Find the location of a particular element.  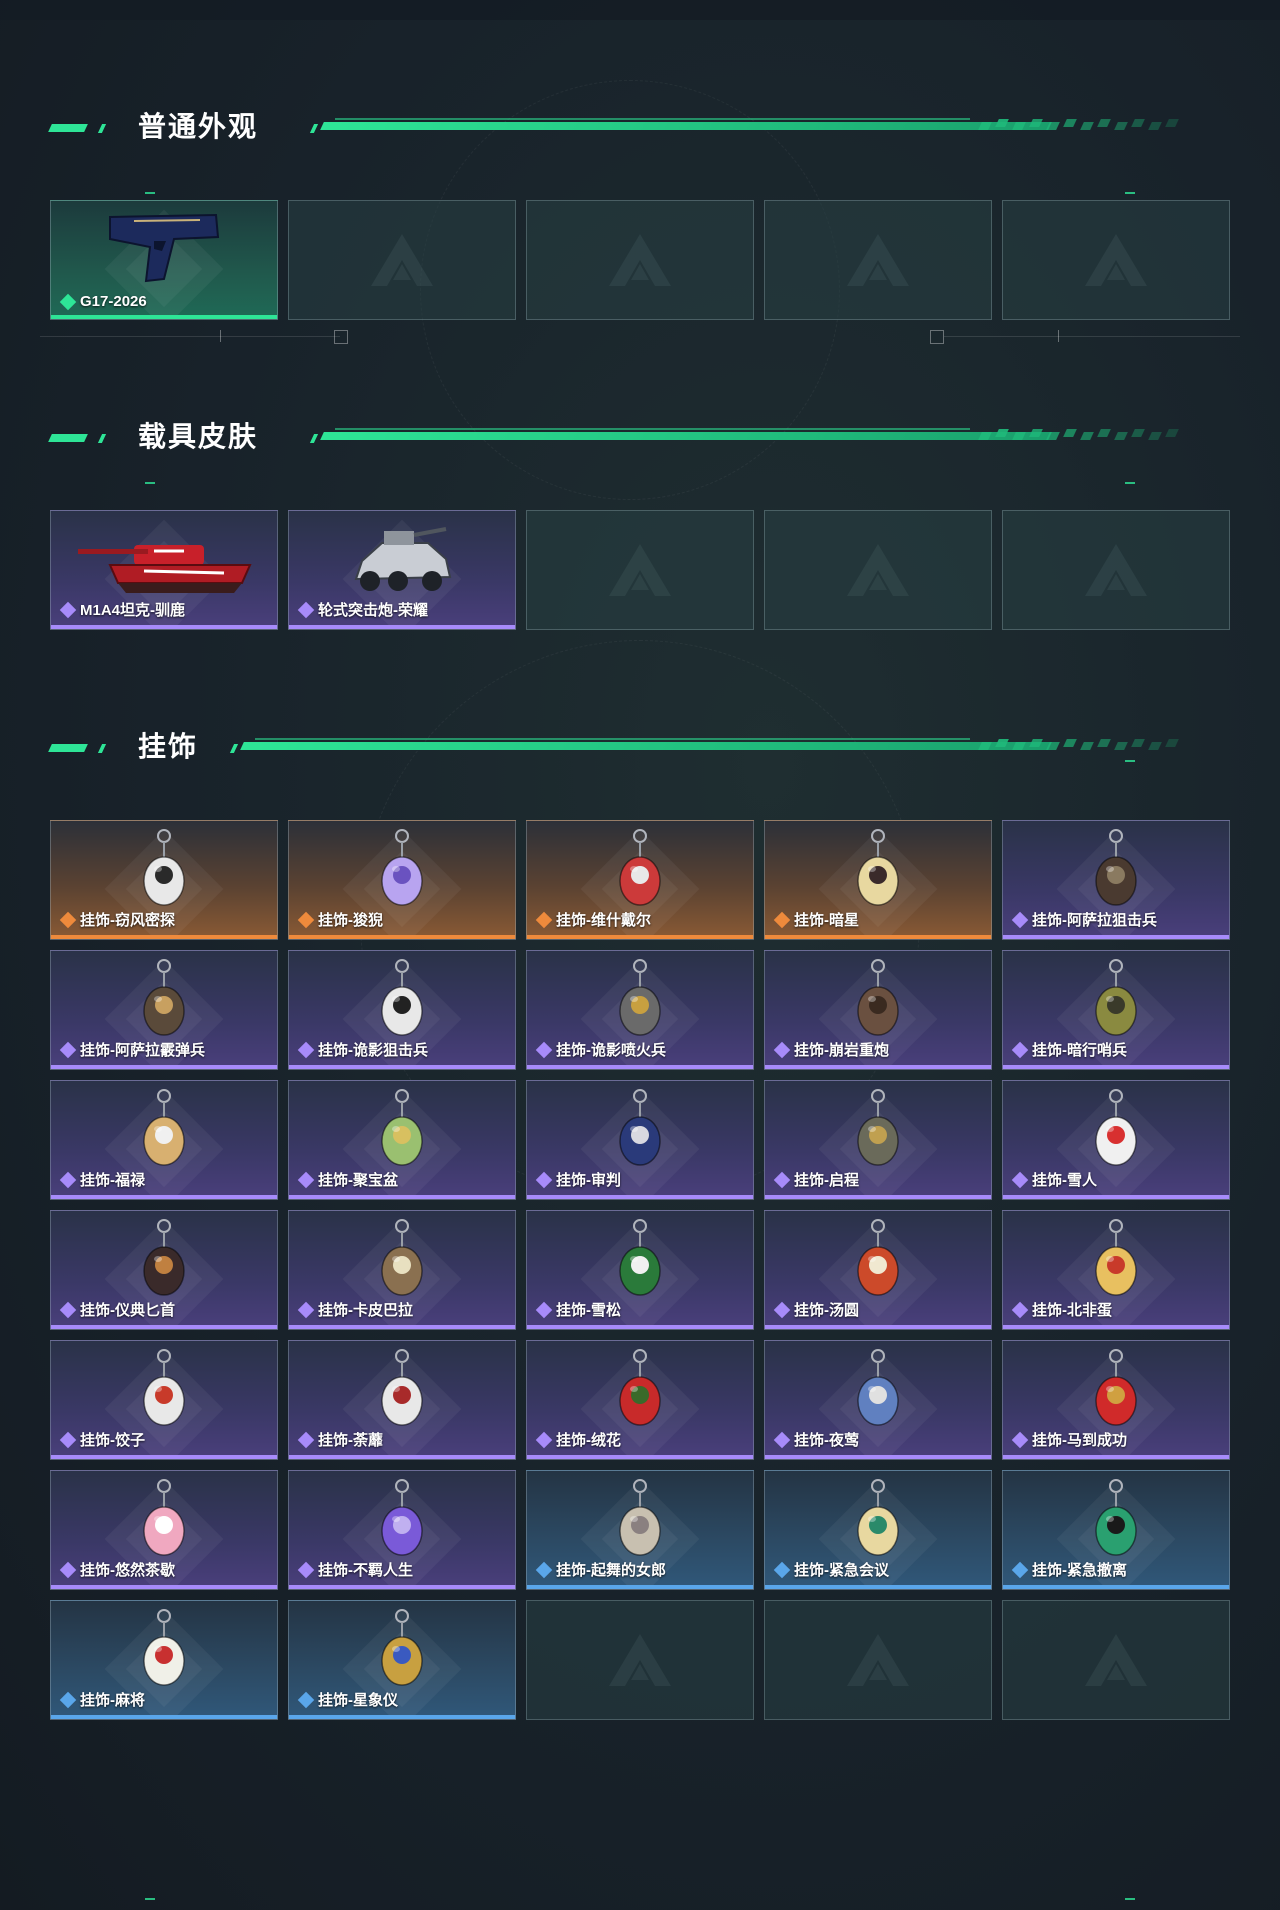

placeholder-logo-icon is located at coordinates (878, 570).